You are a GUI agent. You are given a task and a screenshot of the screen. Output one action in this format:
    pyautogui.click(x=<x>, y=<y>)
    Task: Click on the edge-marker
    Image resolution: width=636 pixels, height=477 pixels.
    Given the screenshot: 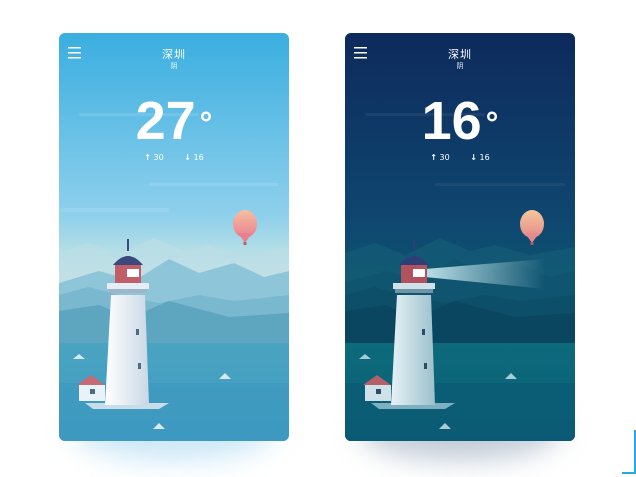 What is the action you would take?
    pyautogui.click(x=629, y=473)
    